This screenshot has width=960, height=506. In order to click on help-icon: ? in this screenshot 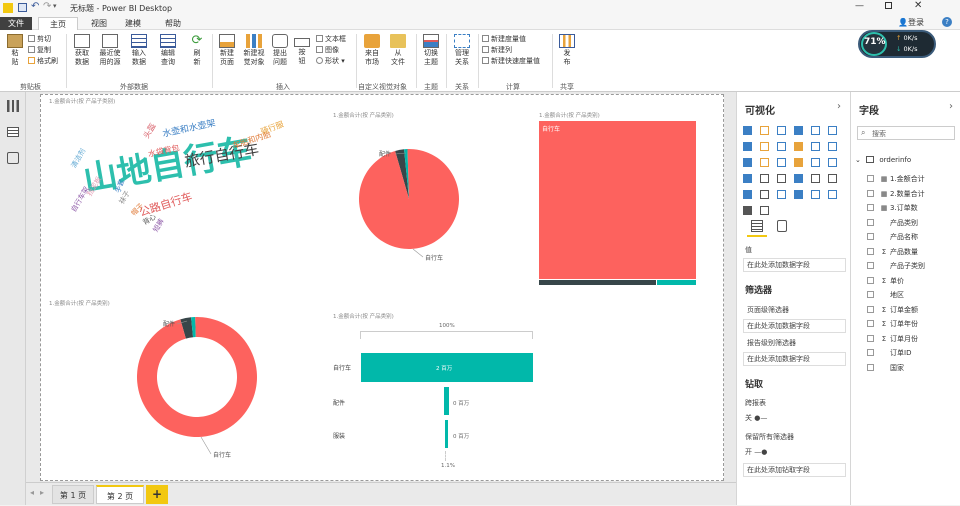, I will do `click(947, 22)`.